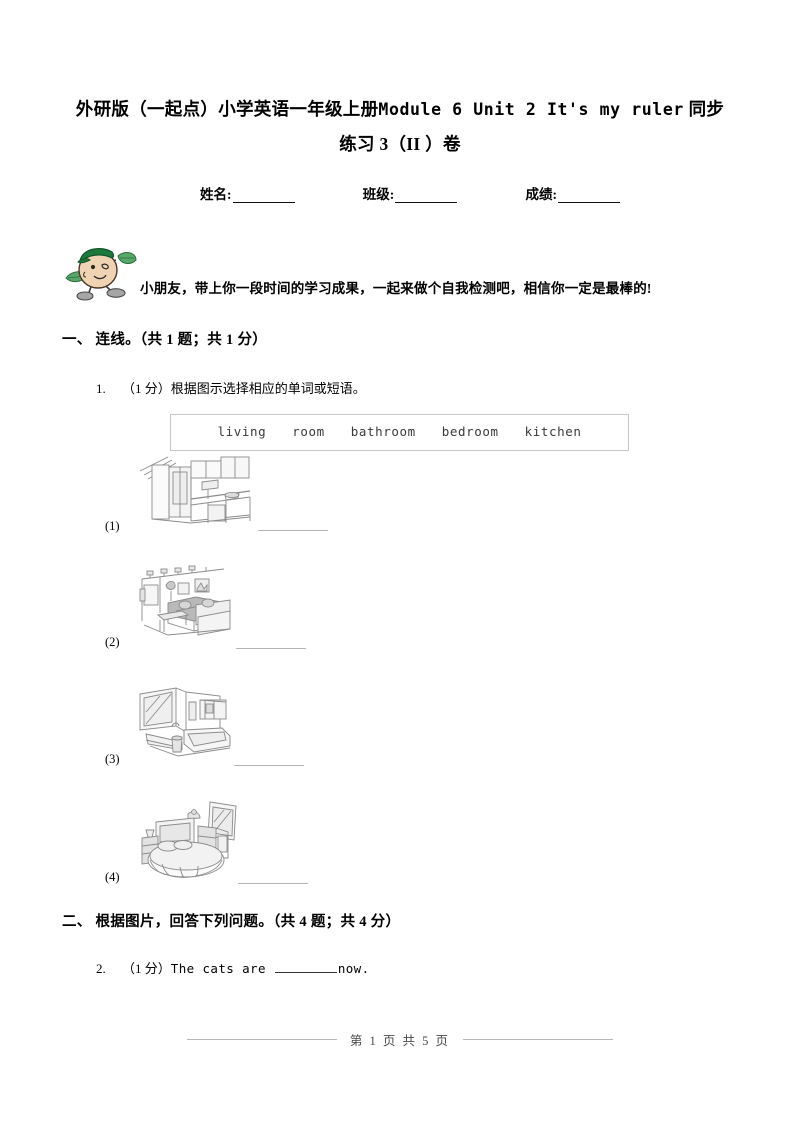  I want to click on section-heading-one: 一、 连线。（共 1 题；共 1 分）, so click(165, 340).